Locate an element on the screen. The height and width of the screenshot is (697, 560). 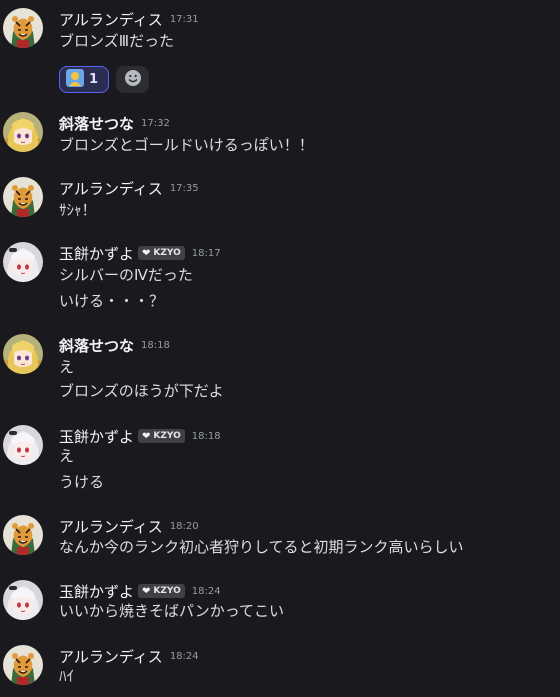
reaction-button: 1 is located at coordinates (84, 79).